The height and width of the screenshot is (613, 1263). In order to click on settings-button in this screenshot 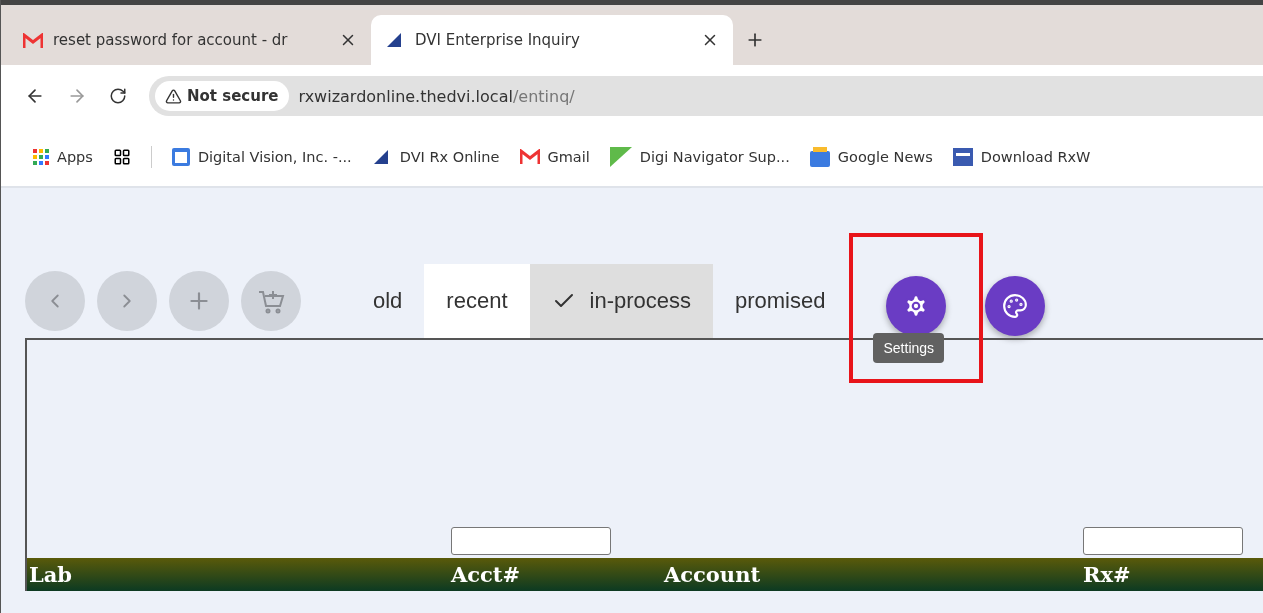, I will do `click(916, 306)`.